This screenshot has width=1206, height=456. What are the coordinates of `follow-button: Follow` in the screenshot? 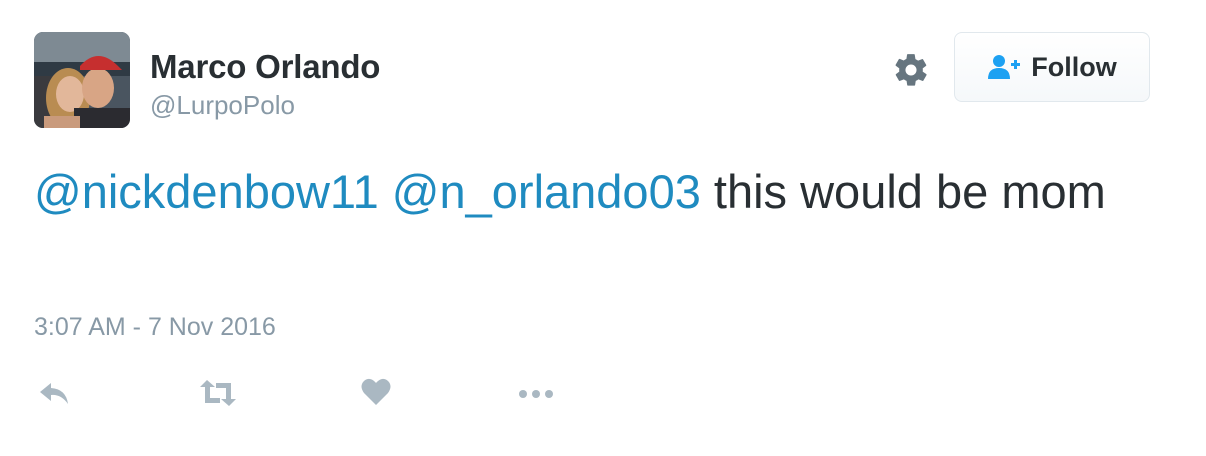 It's located at (1052, 67).